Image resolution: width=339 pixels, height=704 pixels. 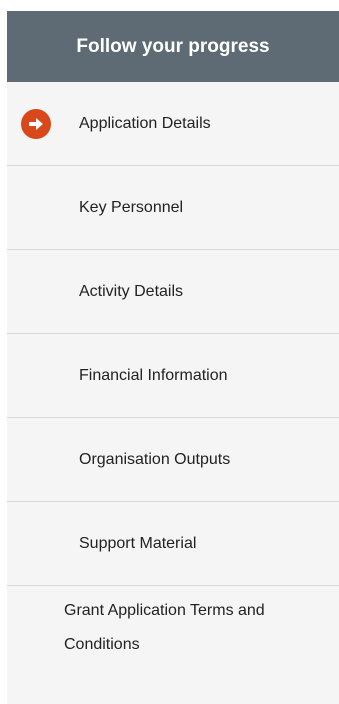 I want to click on progress-header: Follow your progress, so click(x=173, y=46).